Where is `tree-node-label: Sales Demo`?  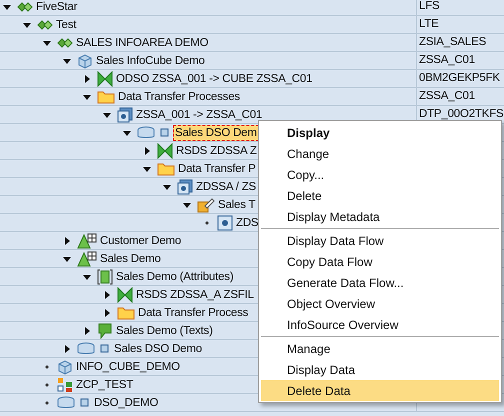
tree-node-label: Sales Demo is located at coordinates (130, 259).